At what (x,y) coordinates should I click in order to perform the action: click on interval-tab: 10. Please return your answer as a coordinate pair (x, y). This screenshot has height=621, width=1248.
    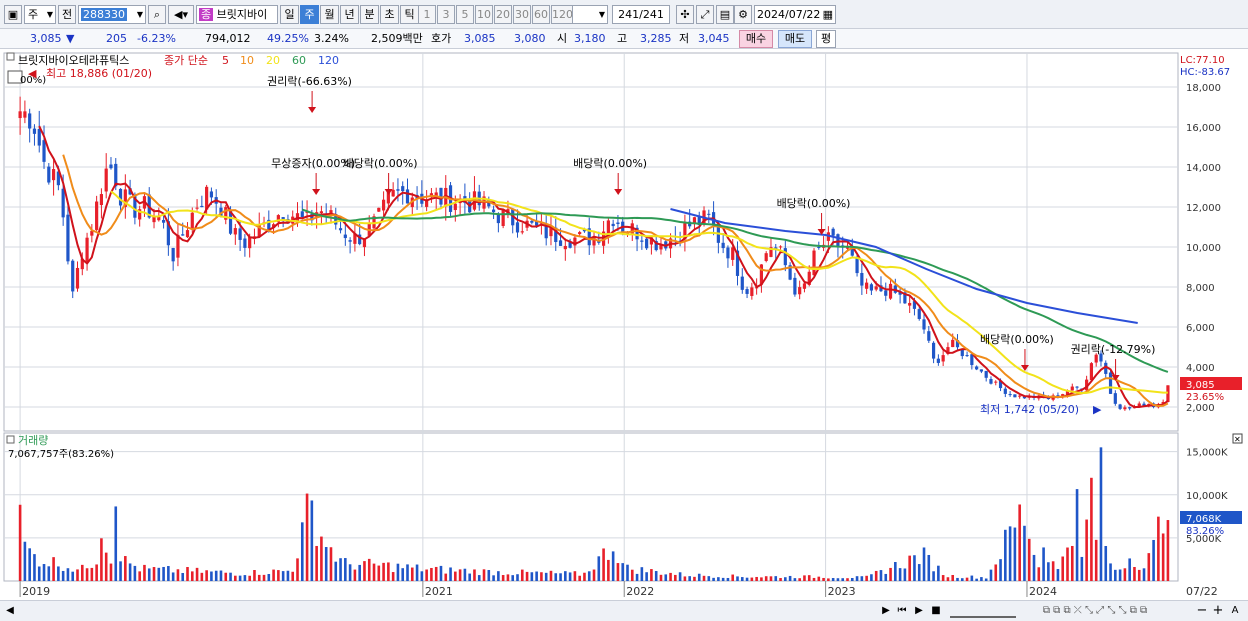
    Looking at the image, I should click on (484, 14).